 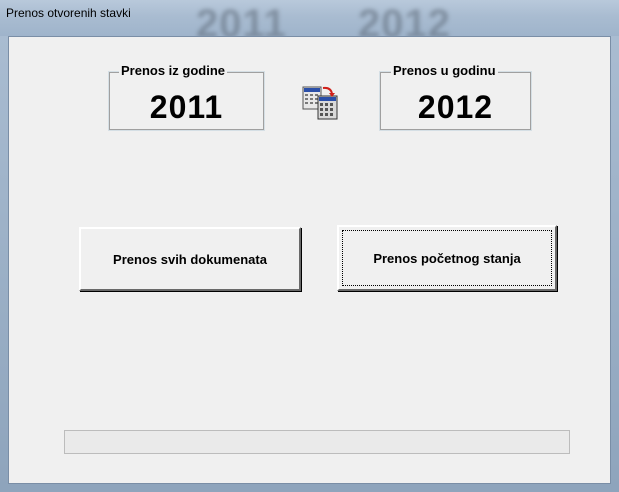 I want to click on transfer-progress-bar, so click(x=317, y=442).